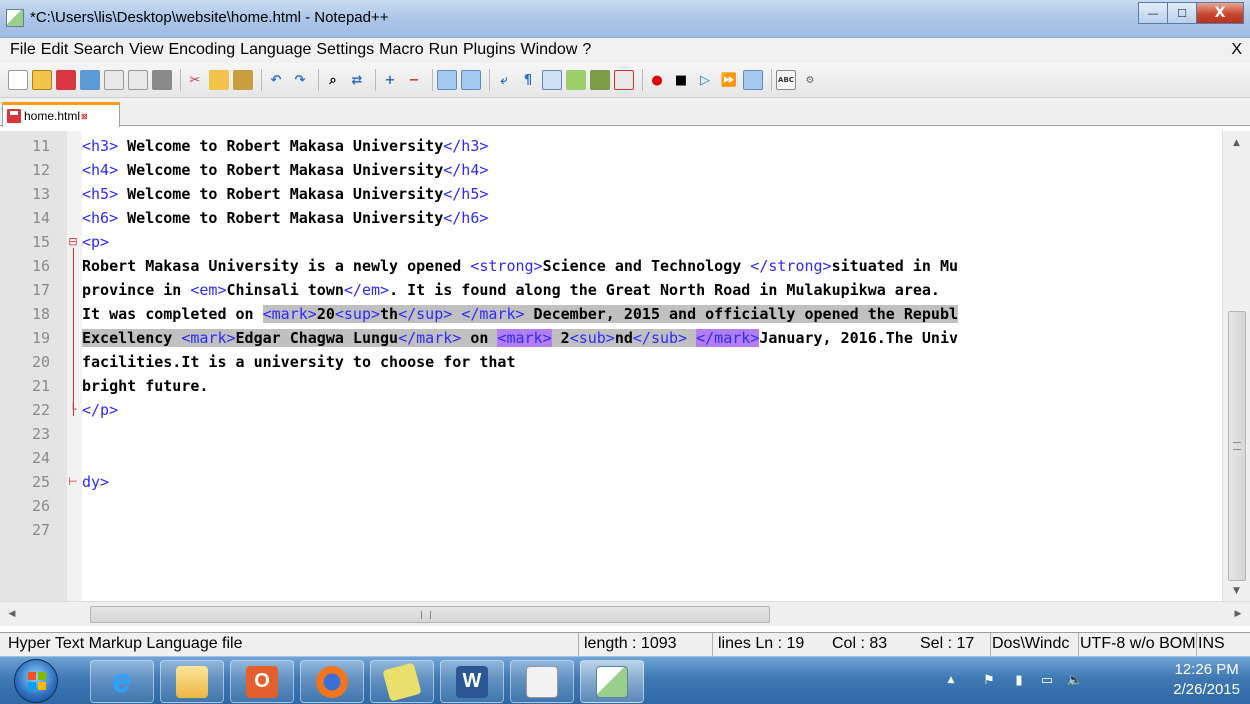 This screenshot has height=704, width=1250. I want to click on taskbar-paint, so click(542, 681).